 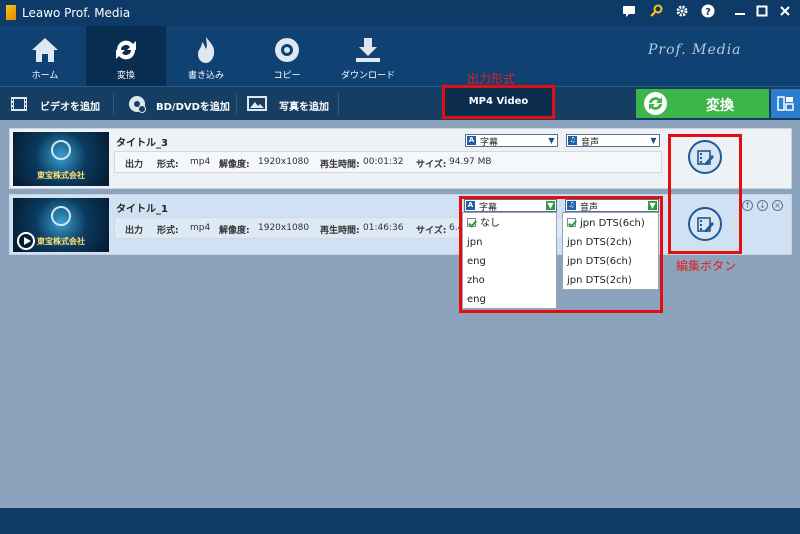 I want to click on nav-copy: コピー, so click(x=287, y=56).